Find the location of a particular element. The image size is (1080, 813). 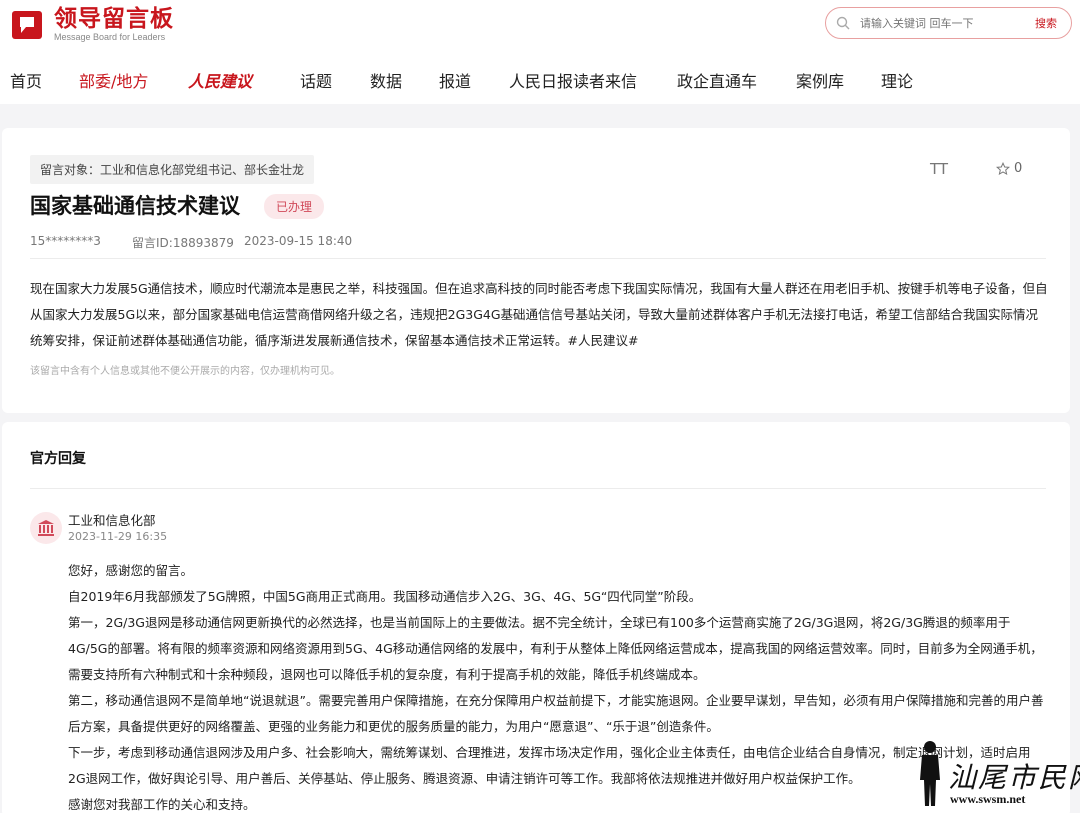

favorite-count: 0 is located at coordinates (1018, 168).